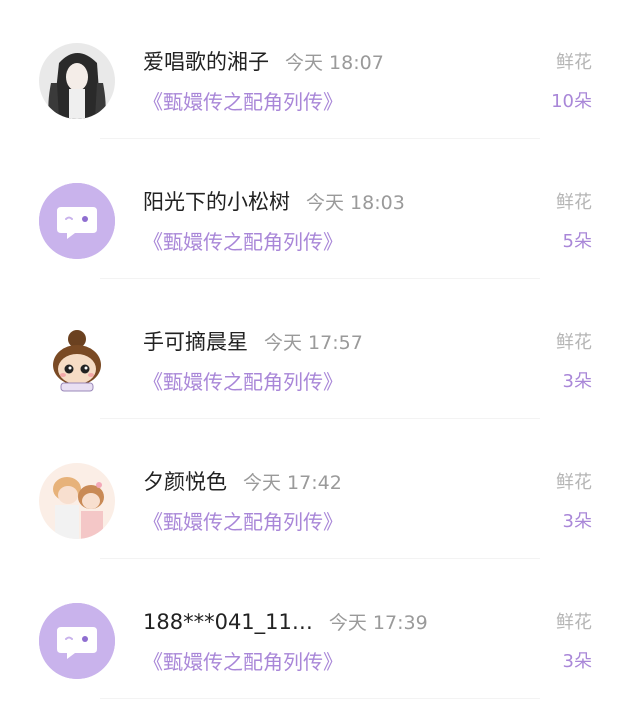  I want to click on user-name-text: 手可摘晨星, so click(195, 342).